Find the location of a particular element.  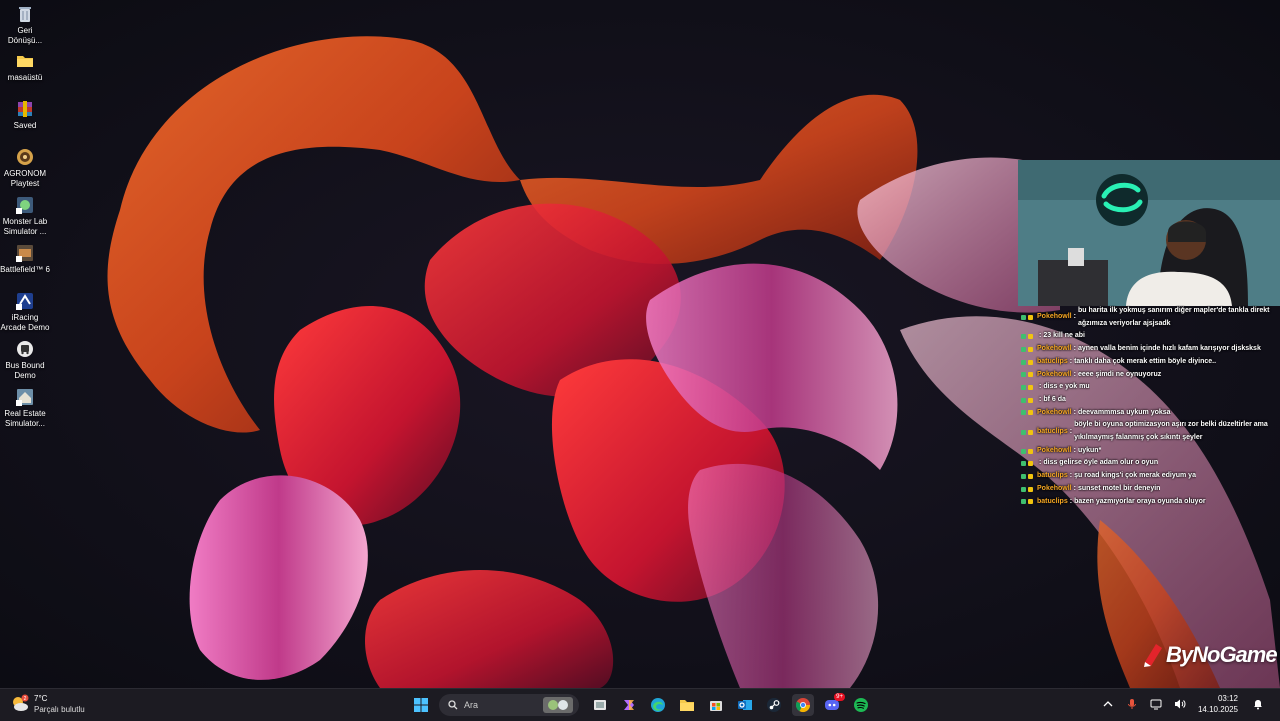

desktop-icon-label: Battlefield™ 6 is located at coordinates (25, 269).